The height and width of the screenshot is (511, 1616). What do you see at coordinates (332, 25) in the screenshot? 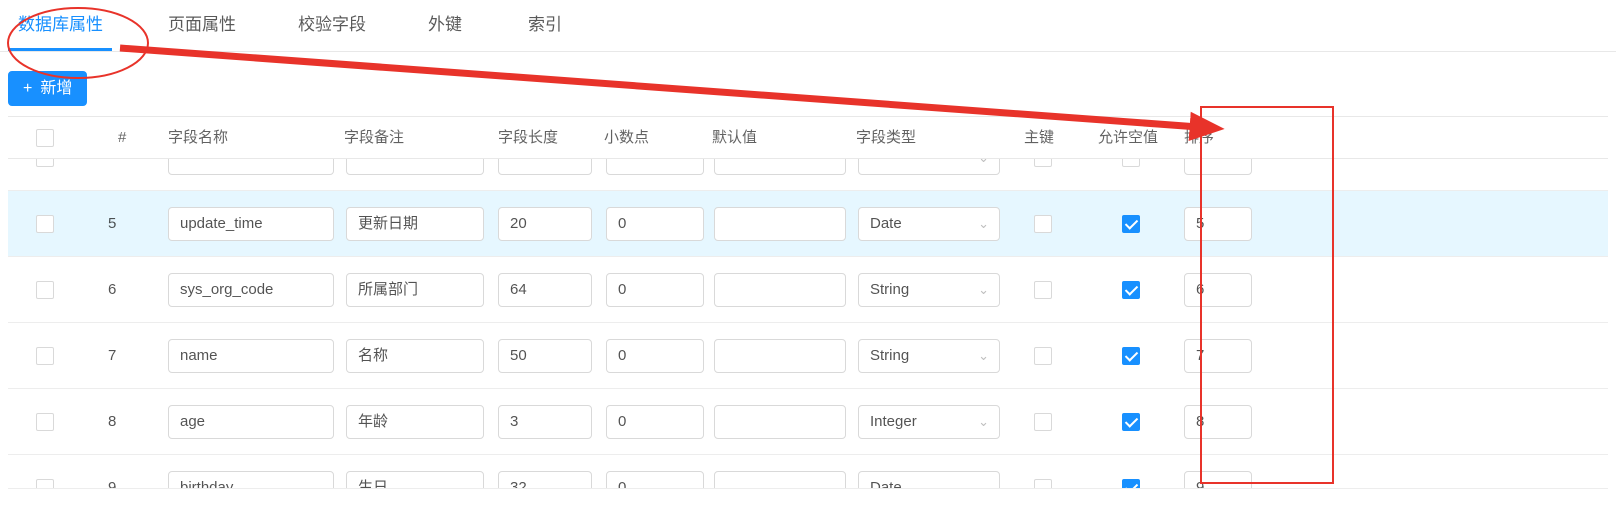
I see `tab-2: 校验字段` at bounding box center [332, 25].